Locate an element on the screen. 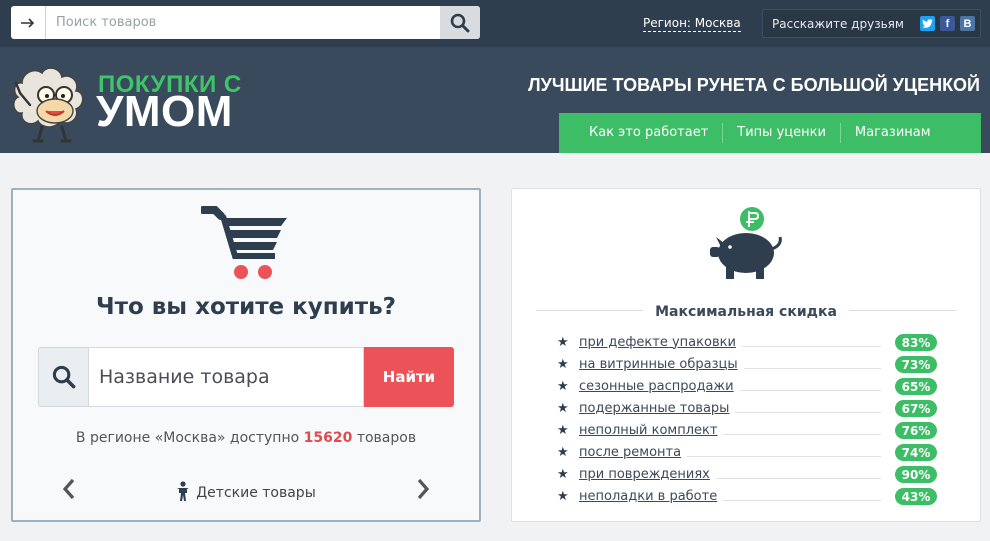 The height and width of the screenshot is (541, 990). category-carousel: Детские товары is located at coordinates (246, 490).